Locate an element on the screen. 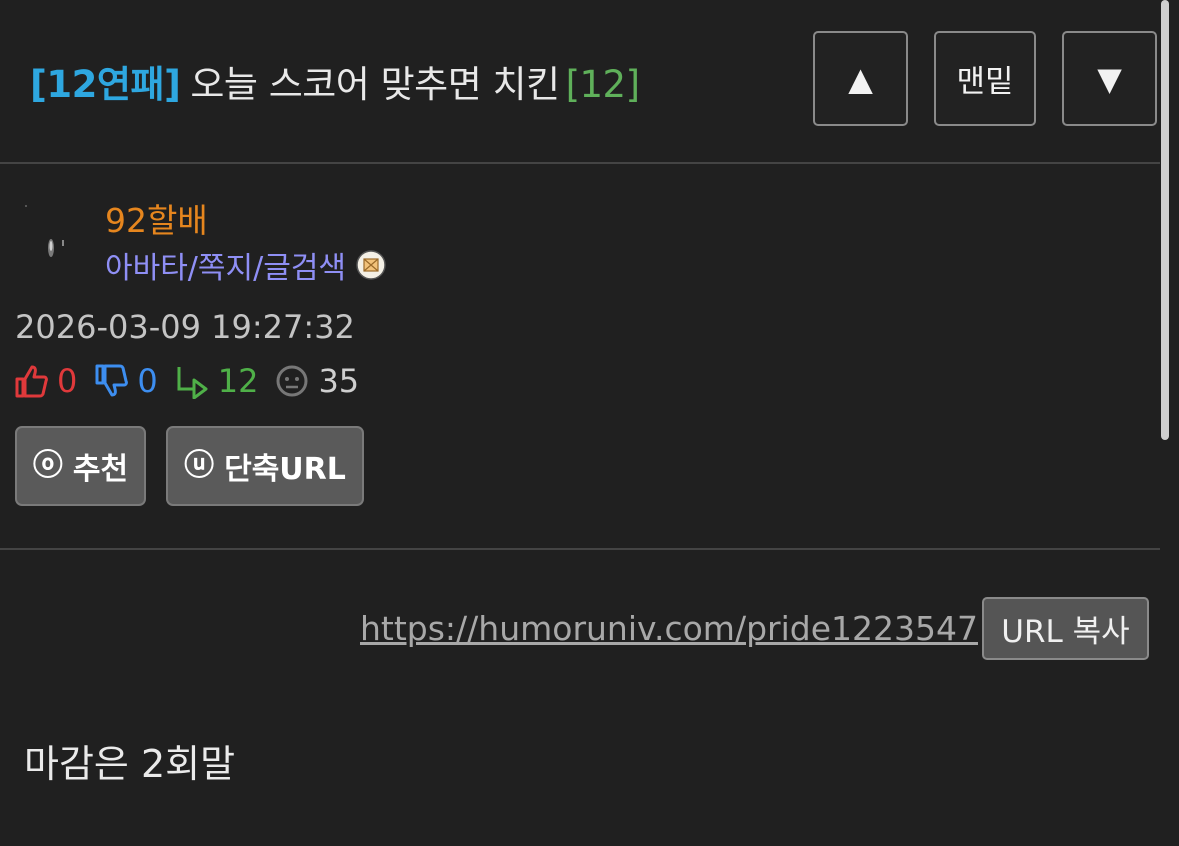 Image resolution: width=1179 pixels, height=846 pixels. short-url-label: 단축URL is located at coordinates (285, 469).